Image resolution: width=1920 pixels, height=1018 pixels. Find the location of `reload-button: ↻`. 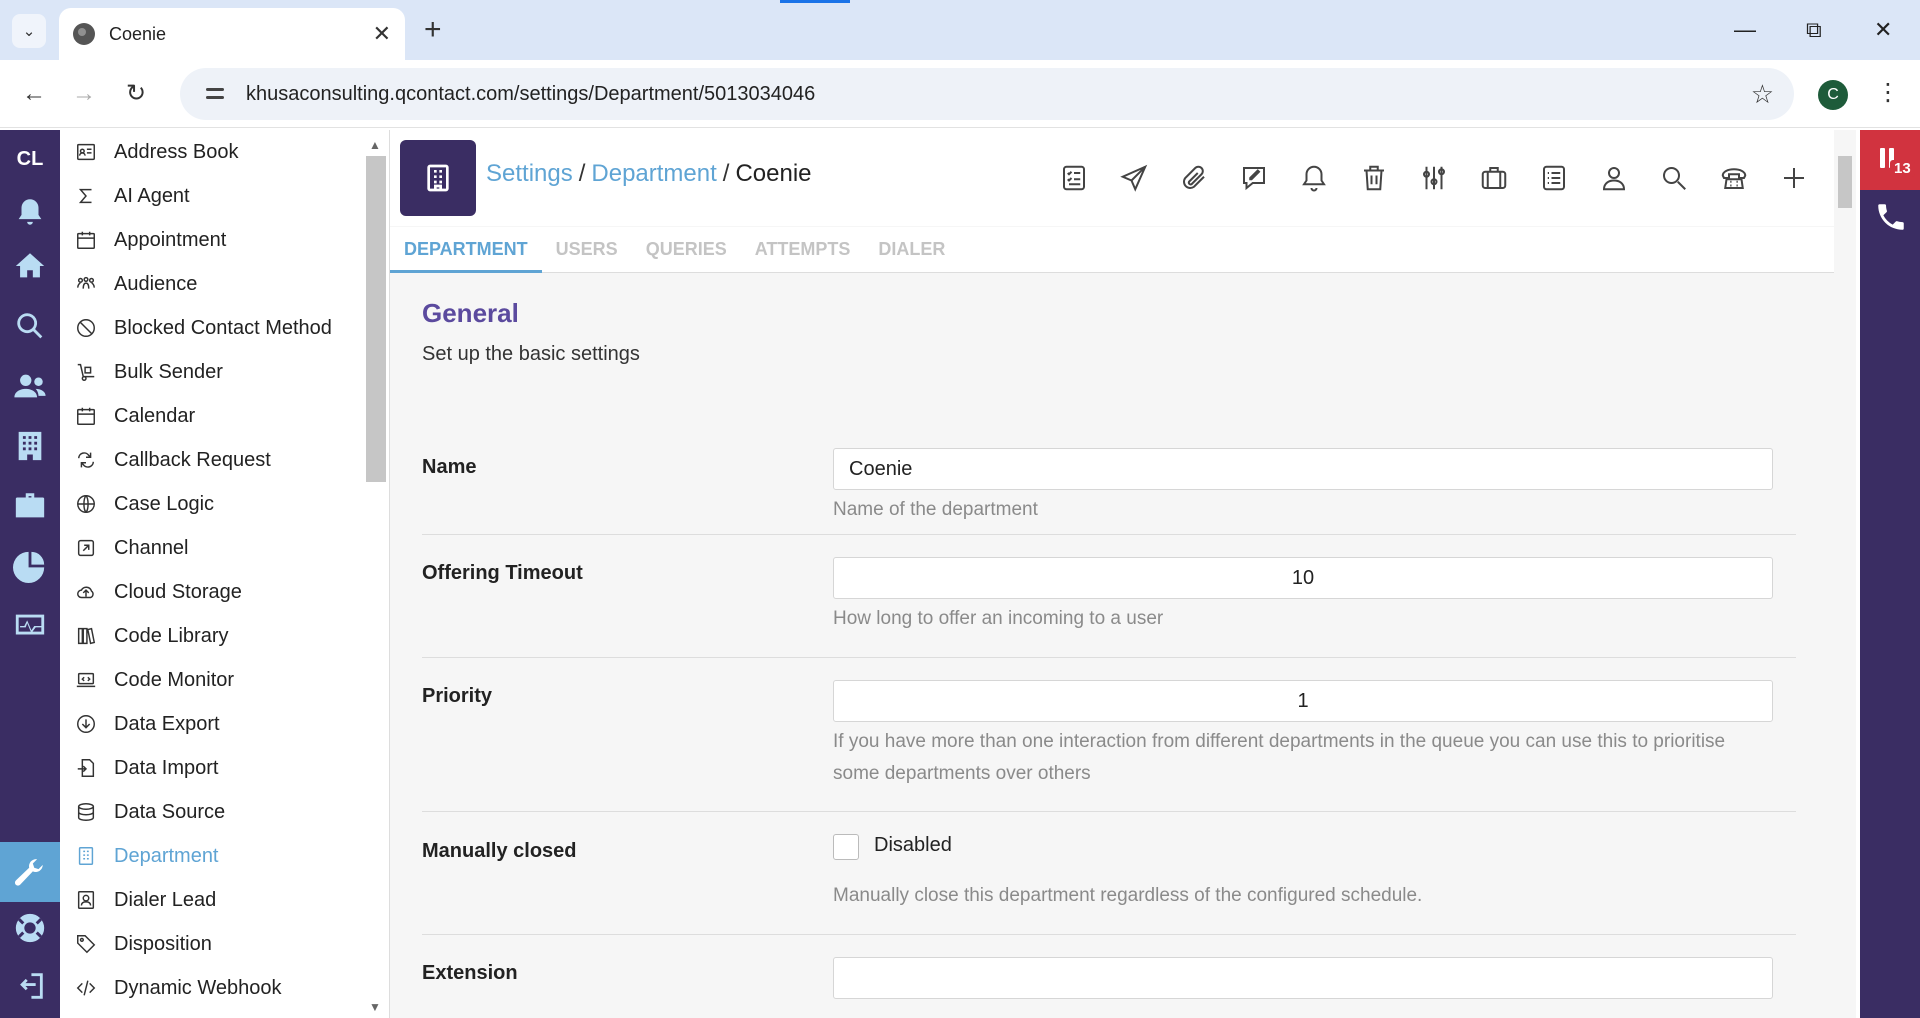

reload-button: ↻ is located at coordinates (136, 94).